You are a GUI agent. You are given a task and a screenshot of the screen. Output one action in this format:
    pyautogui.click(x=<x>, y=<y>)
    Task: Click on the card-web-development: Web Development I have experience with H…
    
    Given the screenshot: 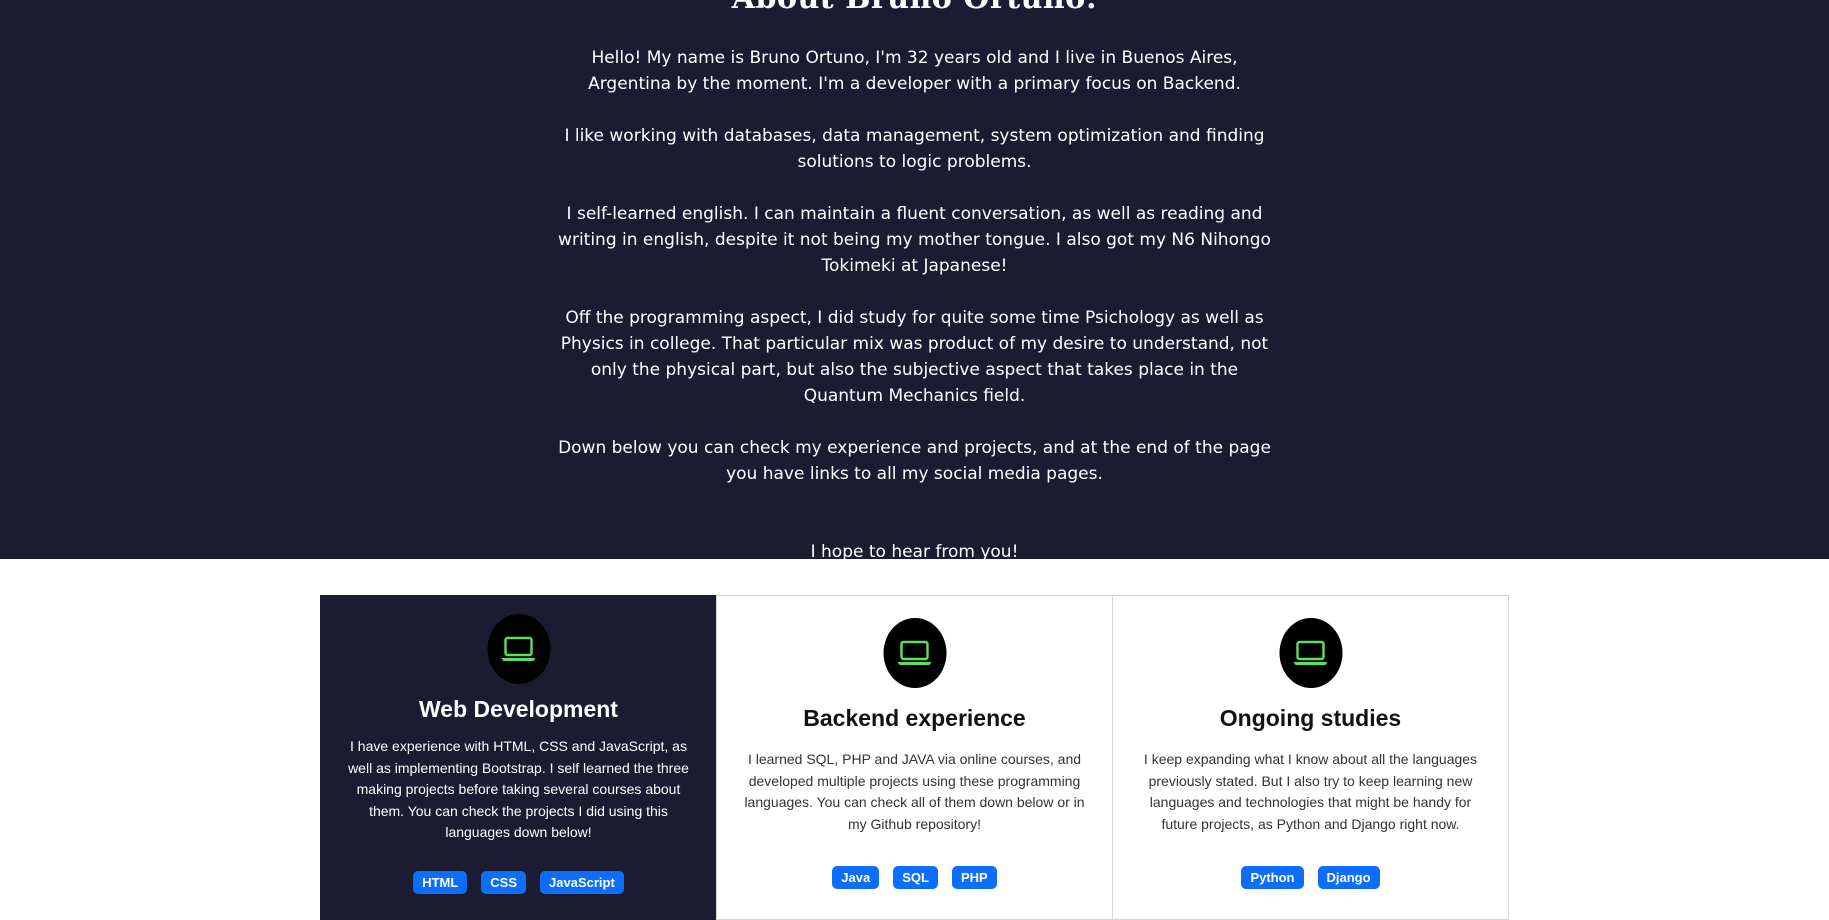 What is the action you would take?
    pyautogui.click(x=518, y=757)
    